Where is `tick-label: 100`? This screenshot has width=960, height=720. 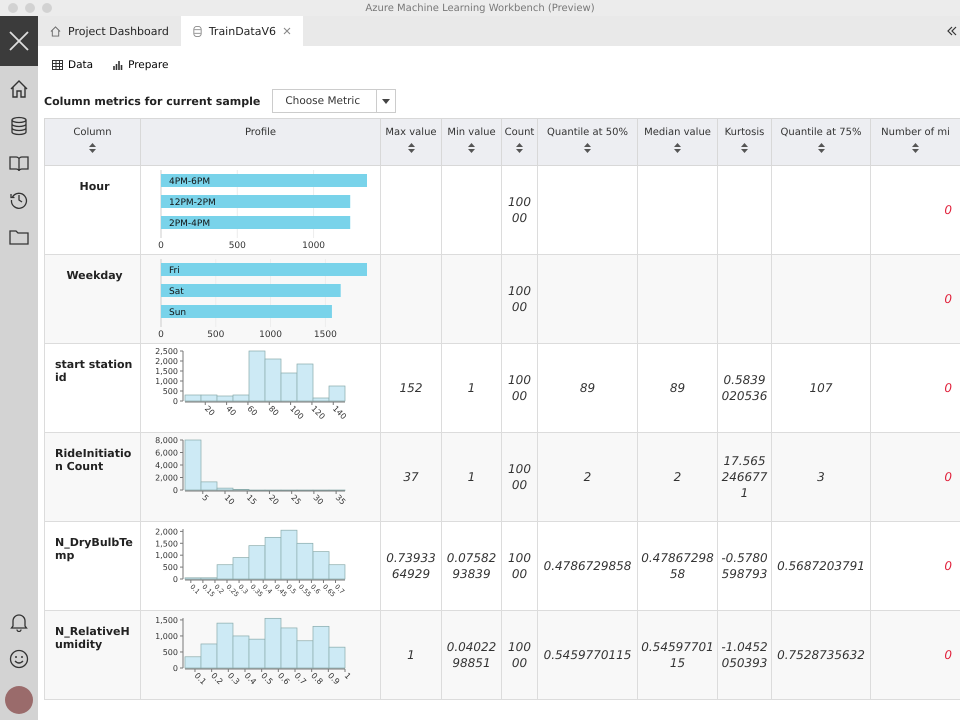
tick-label: 100 is located at coordinates (297, 413).